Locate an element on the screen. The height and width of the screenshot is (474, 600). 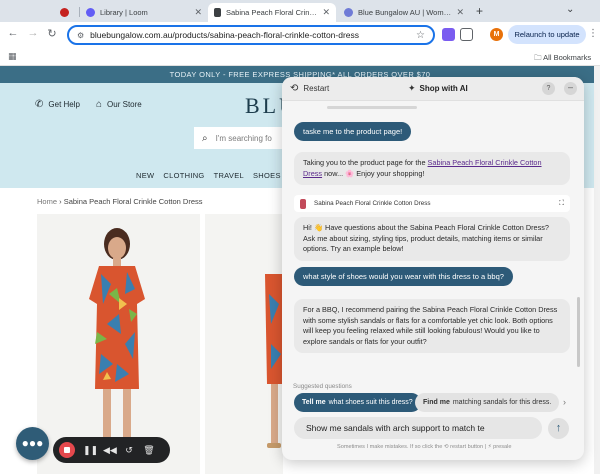
new-tab-button: + is located at coordinates (479, 11).